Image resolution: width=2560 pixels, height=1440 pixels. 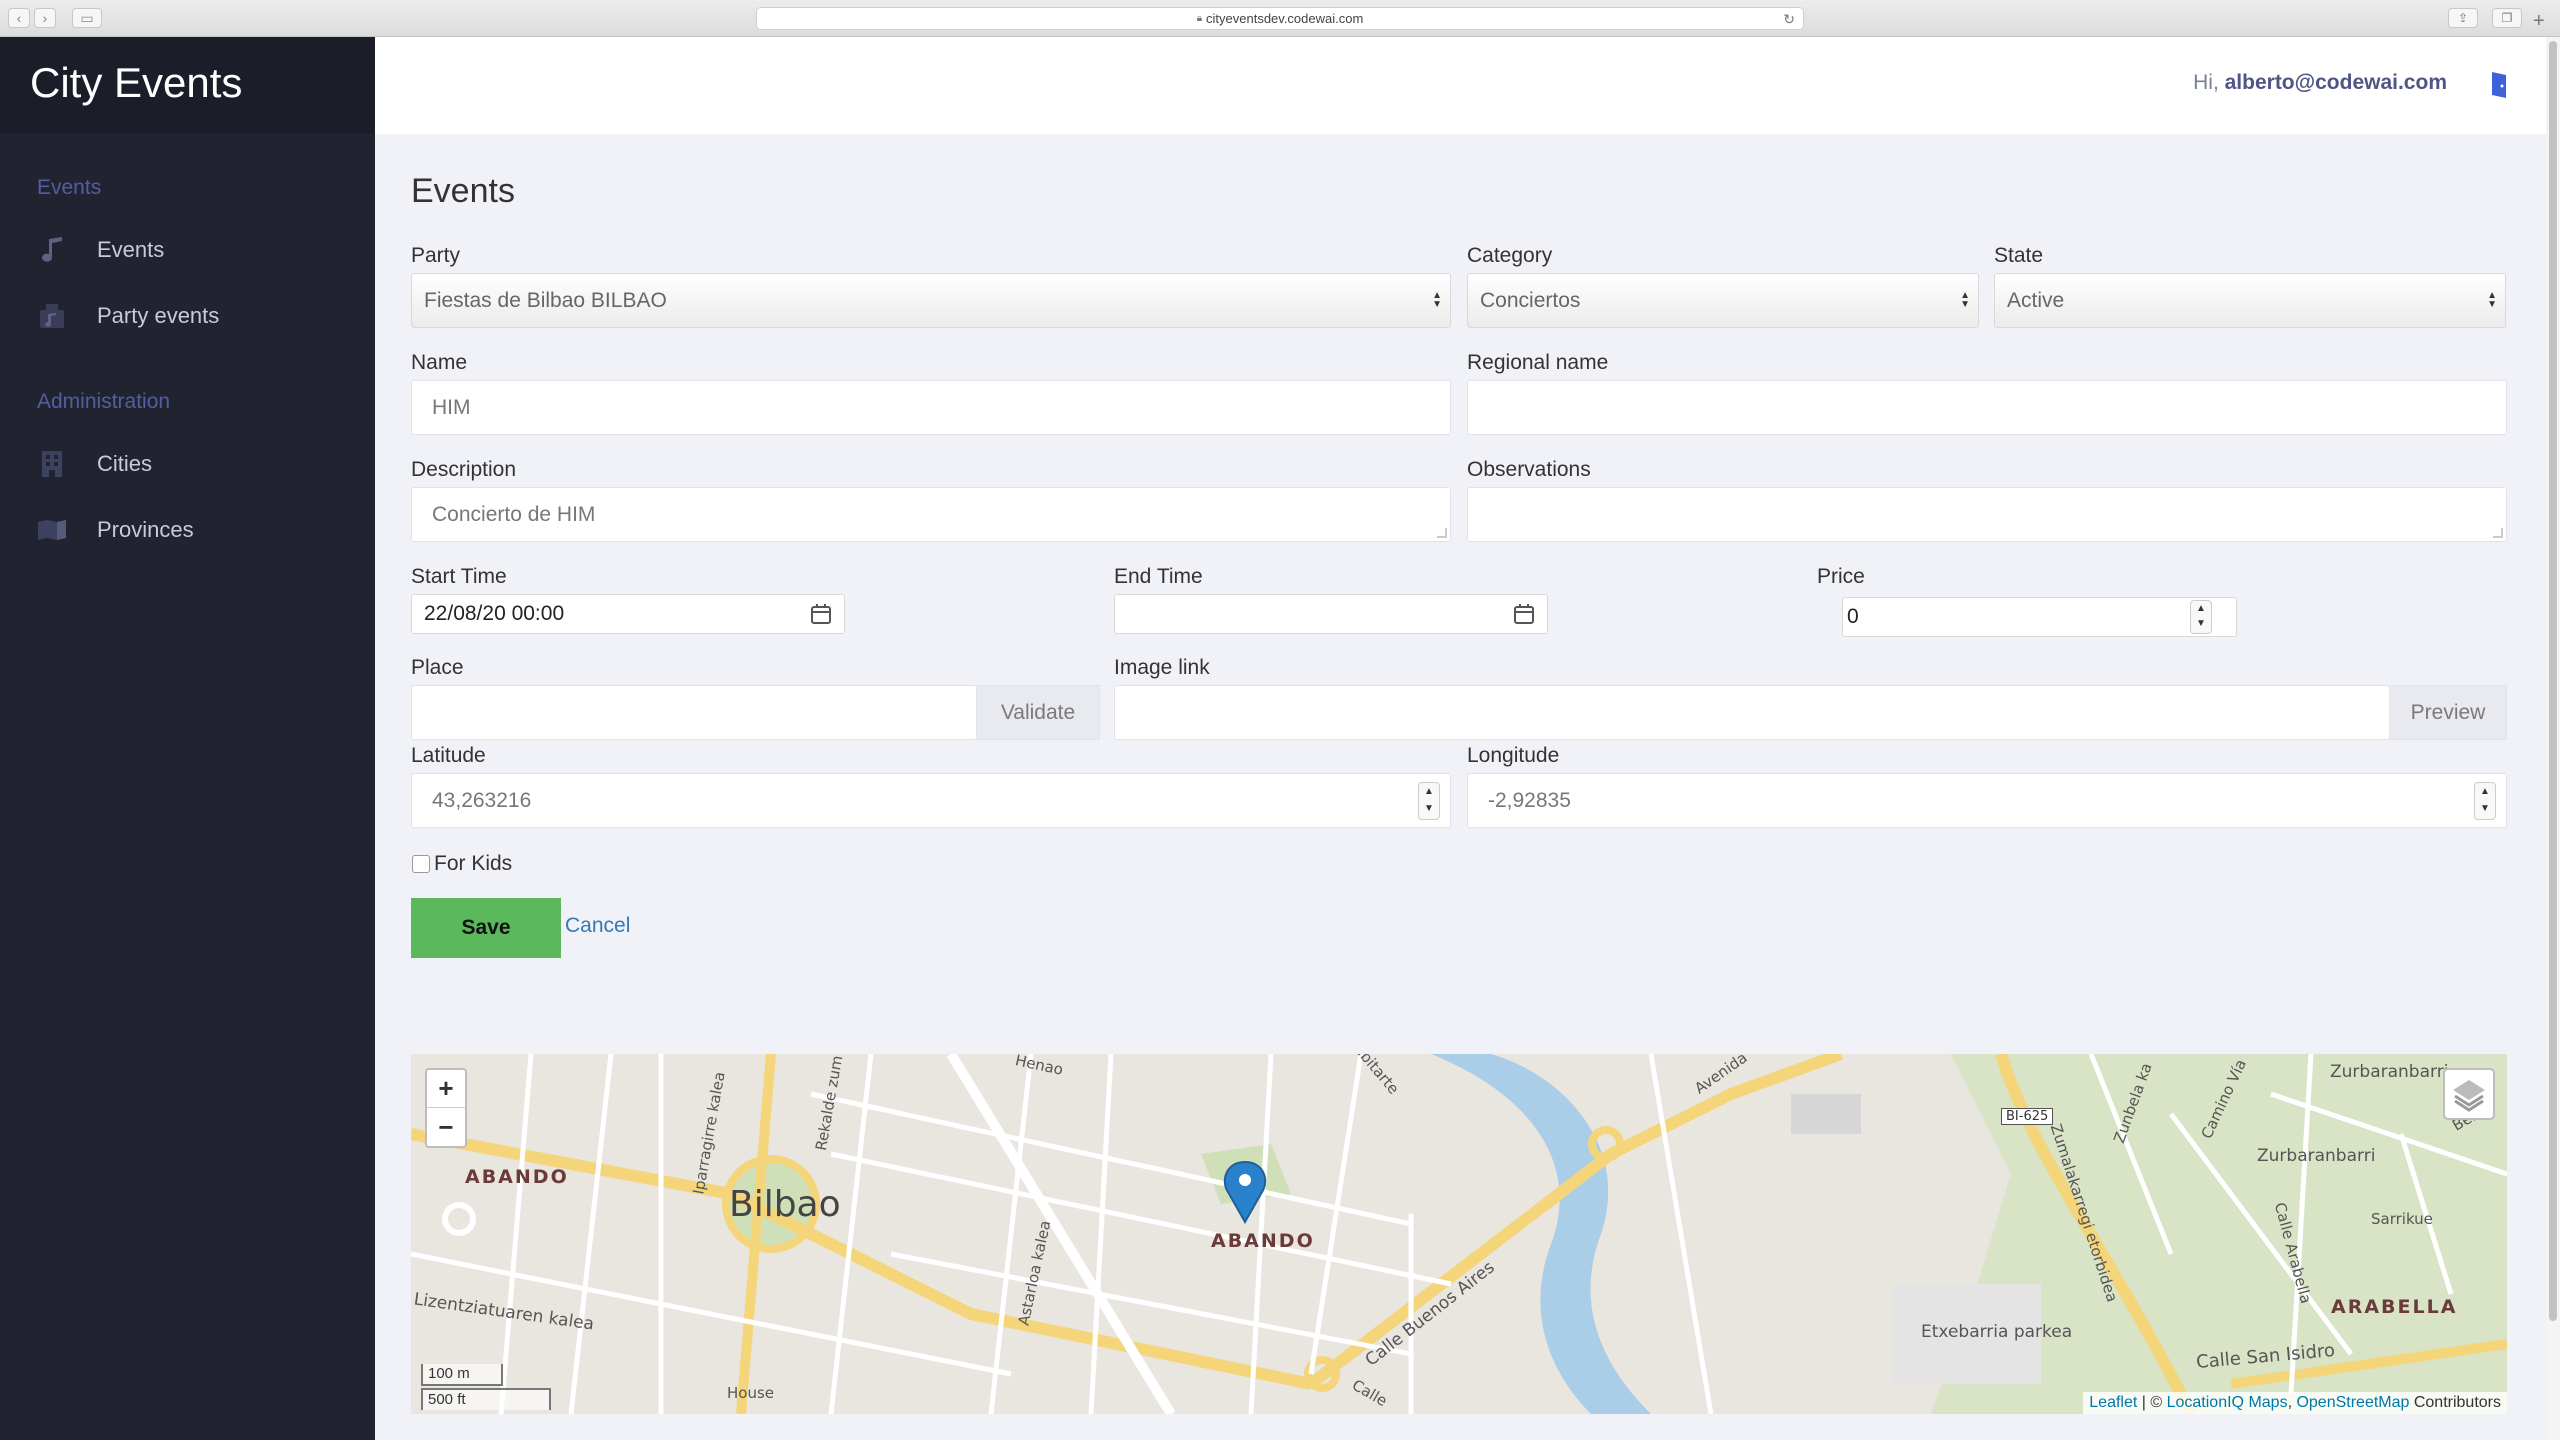 What do you see at coordinates (597, 926) in the screenshot?
I see `cancel-link: Cancel` at bounding box center [597, 926].